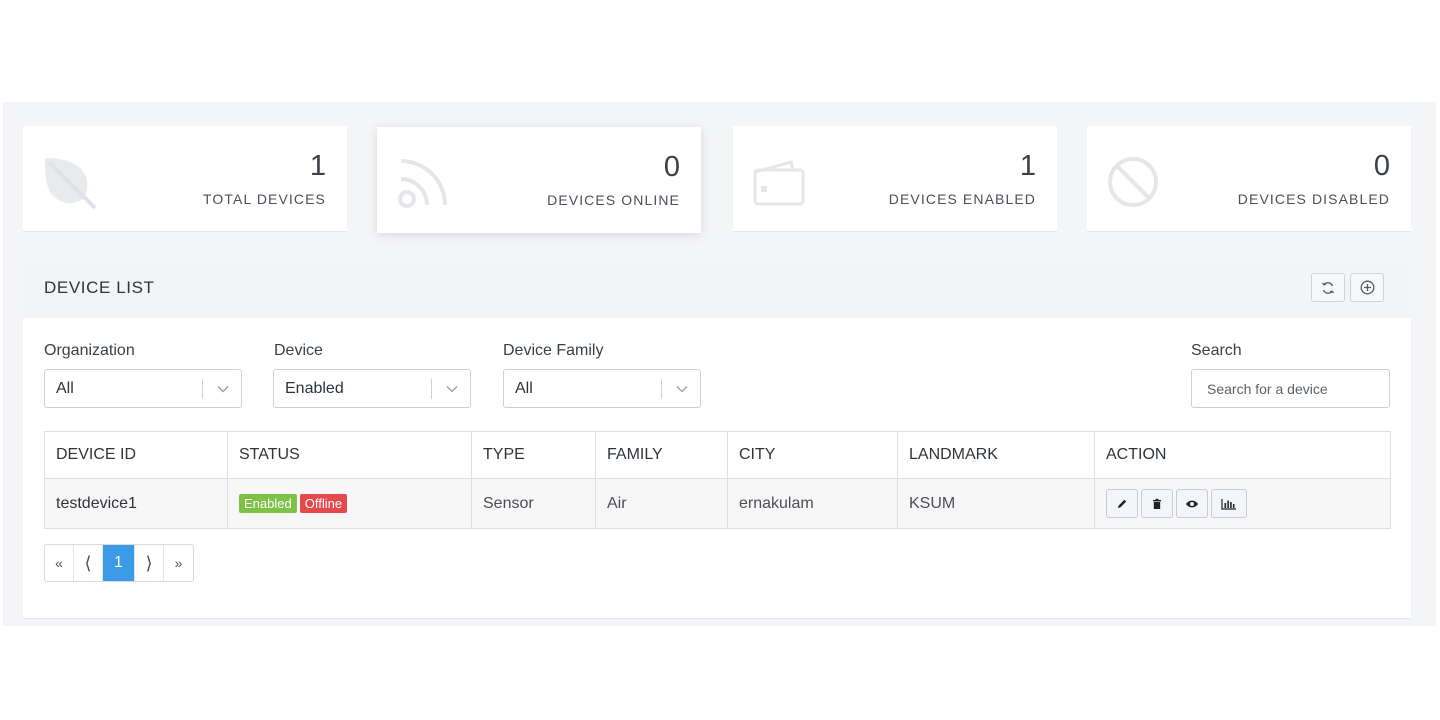 This screenshot has width=1440, height=720. I want to click on cell-actions, so click(1242, 503).